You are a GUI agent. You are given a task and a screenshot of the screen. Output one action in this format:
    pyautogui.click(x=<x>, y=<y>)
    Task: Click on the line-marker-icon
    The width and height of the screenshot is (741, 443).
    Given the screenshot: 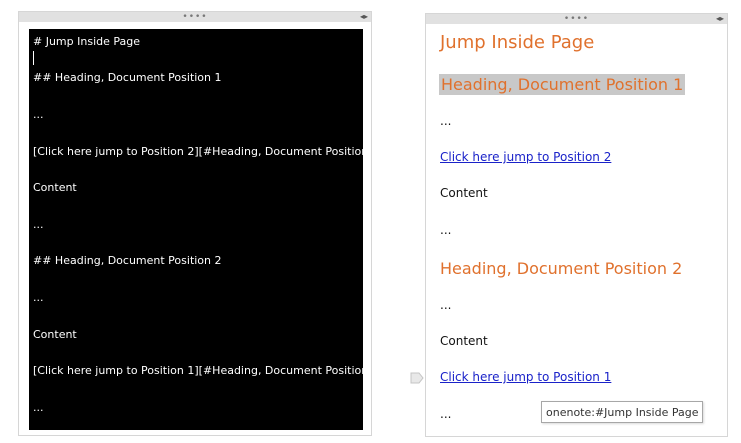 What is the action you would take?
    pyautogui.click(x=417, y=378)
    